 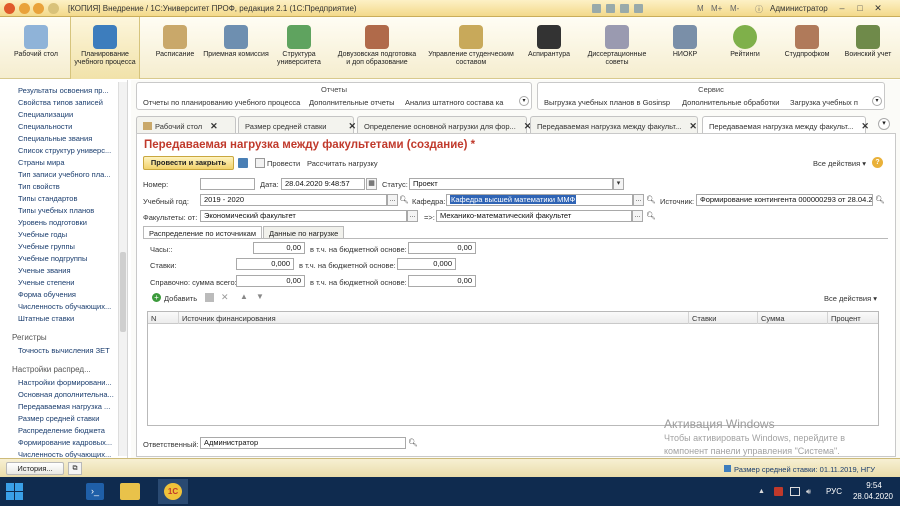 I want to click on minimize-button: –, so click(x=842, y=8).